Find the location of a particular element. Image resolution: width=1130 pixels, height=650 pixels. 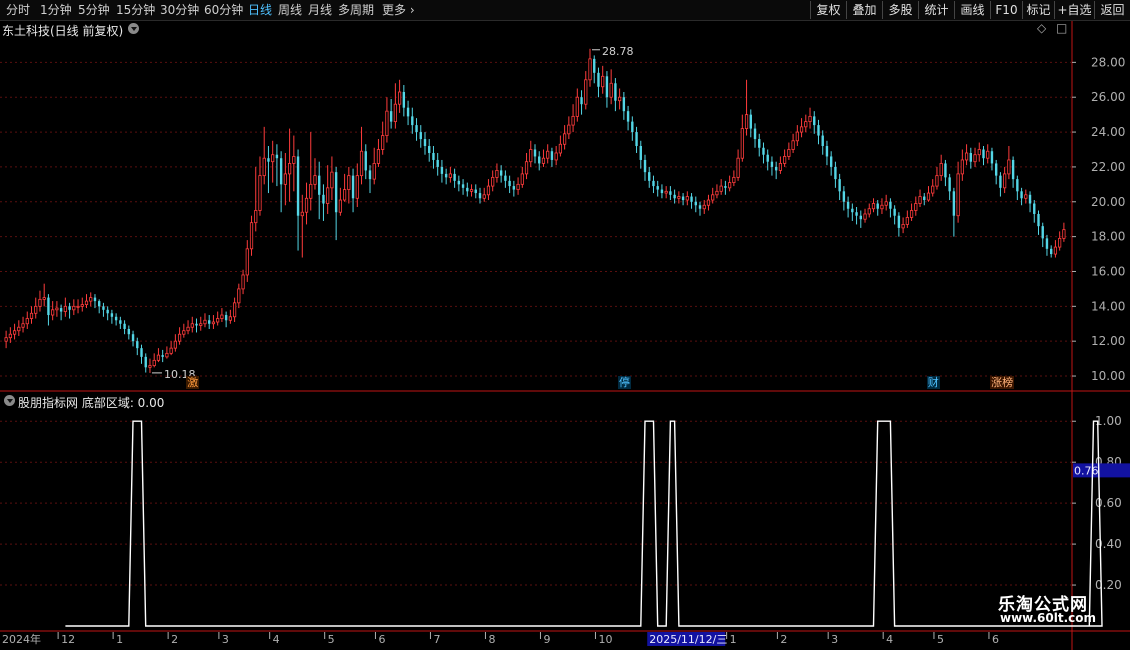

price-tick-label: 10.00 is located at coordinates (1108, 376).